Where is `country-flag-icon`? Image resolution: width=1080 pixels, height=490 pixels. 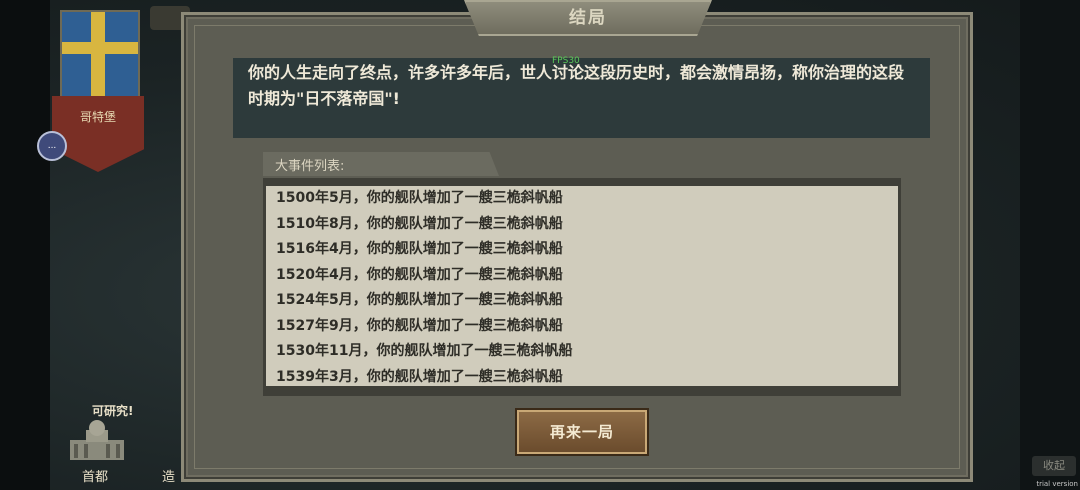 country-flag-icon is located at coordinates (100, 55).